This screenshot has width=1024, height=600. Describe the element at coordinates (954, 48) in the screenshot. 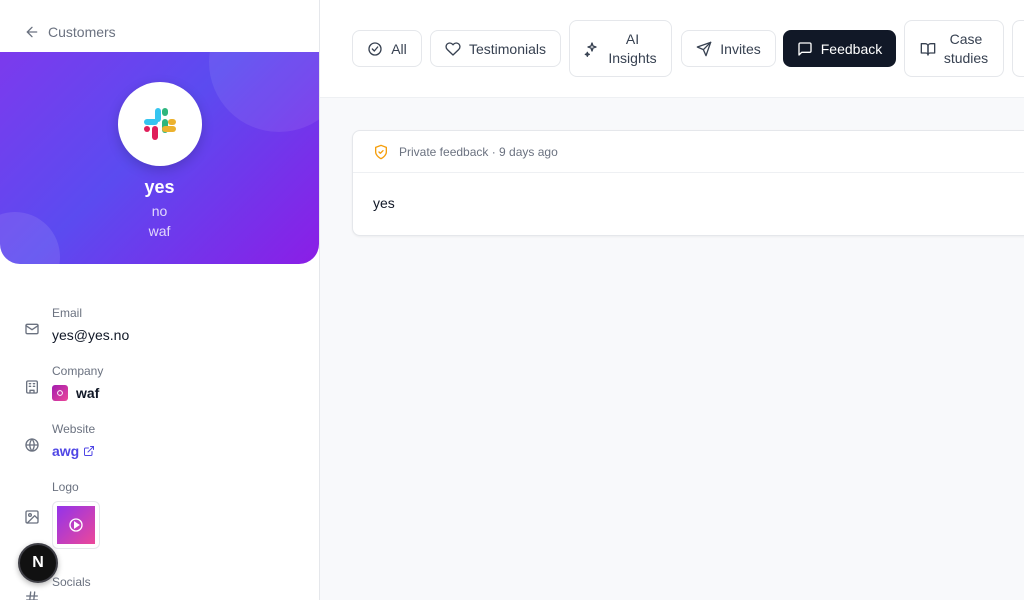

I see `tab-case-studies: Case studies` at that location.